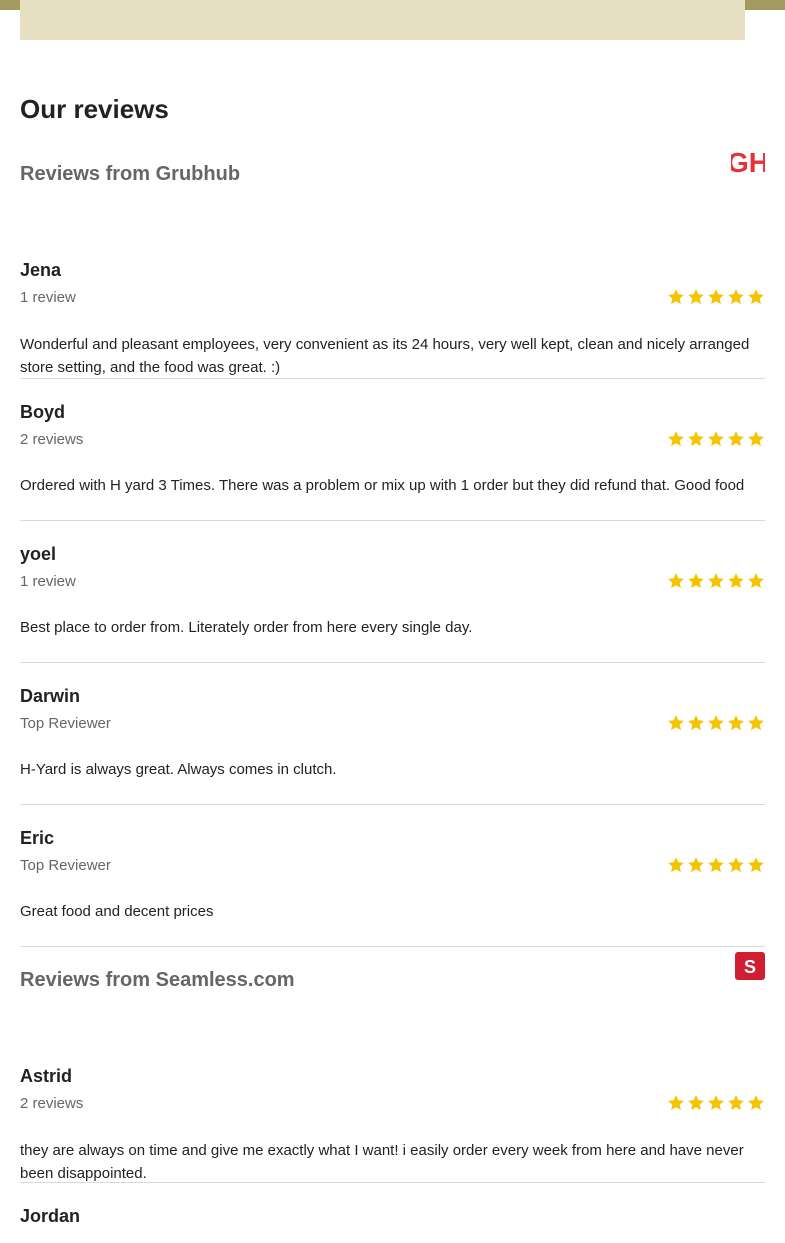 The height and width of the screenshot is (1243, 785). What do you see at coordinates (41, 270) in the screenshot?
I see `reviewer-name: Jena` at bounding box center [41, 270].